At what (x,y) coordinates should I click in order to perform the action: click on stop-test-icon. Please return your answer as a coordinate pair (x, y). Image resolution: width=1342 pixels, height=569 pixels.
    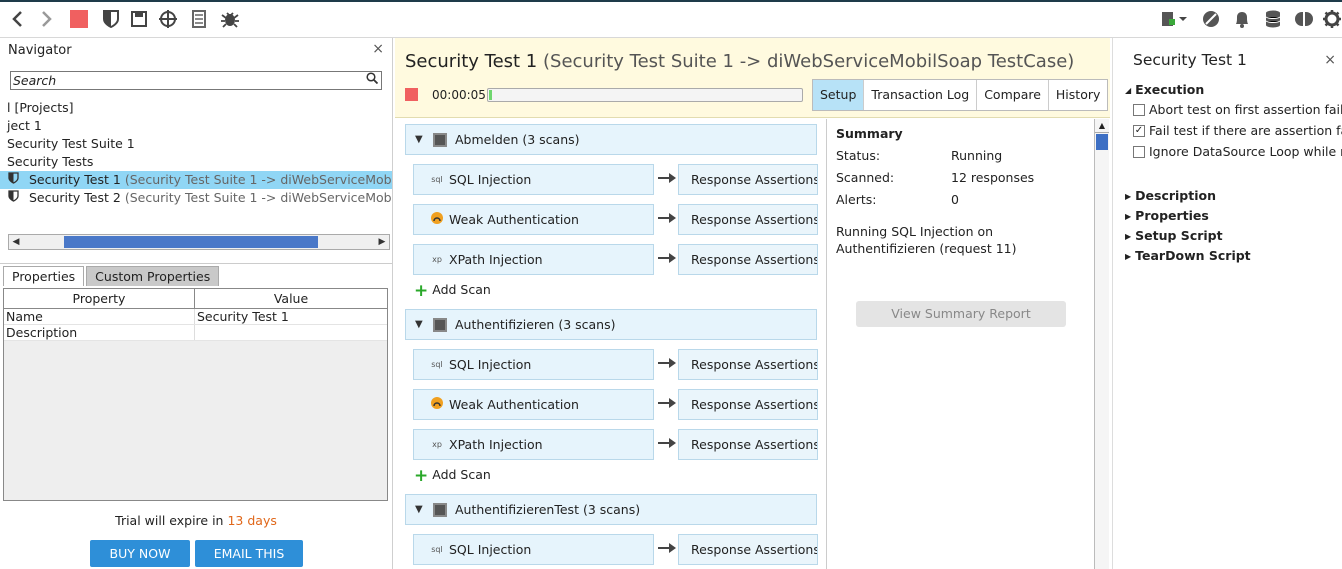
    Looking at the image, I should click on (411, 94).